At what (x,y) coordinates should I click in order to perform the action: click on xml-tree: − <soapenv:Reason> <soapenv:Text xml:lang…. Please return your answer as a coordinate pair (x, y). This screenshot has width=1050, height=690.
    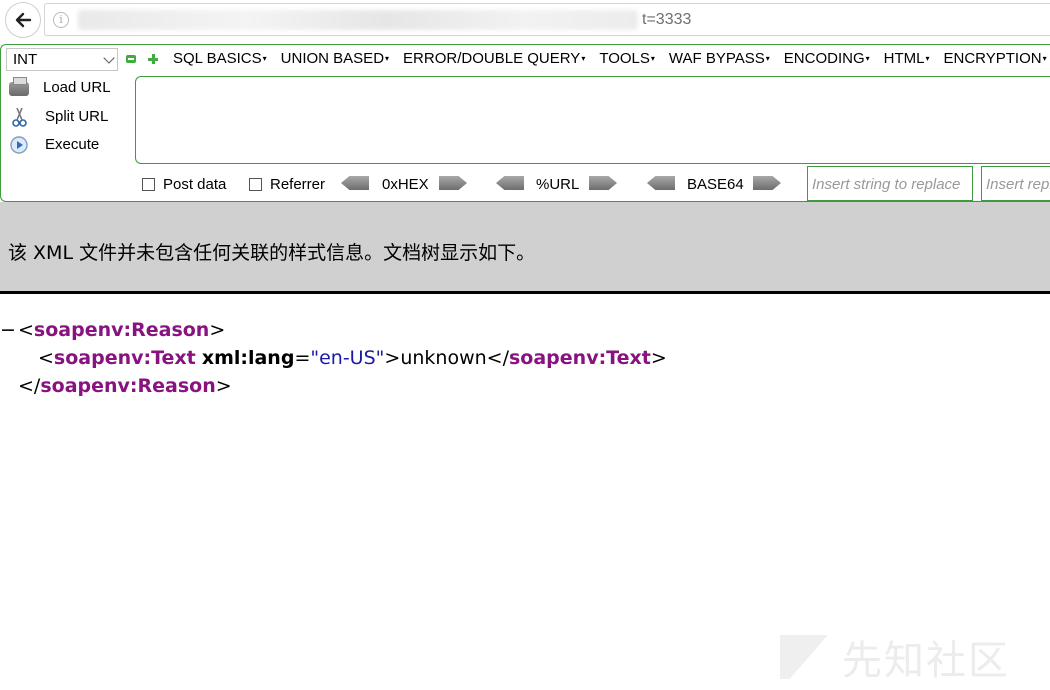
    Looking at the image, I should click on (333, 358).